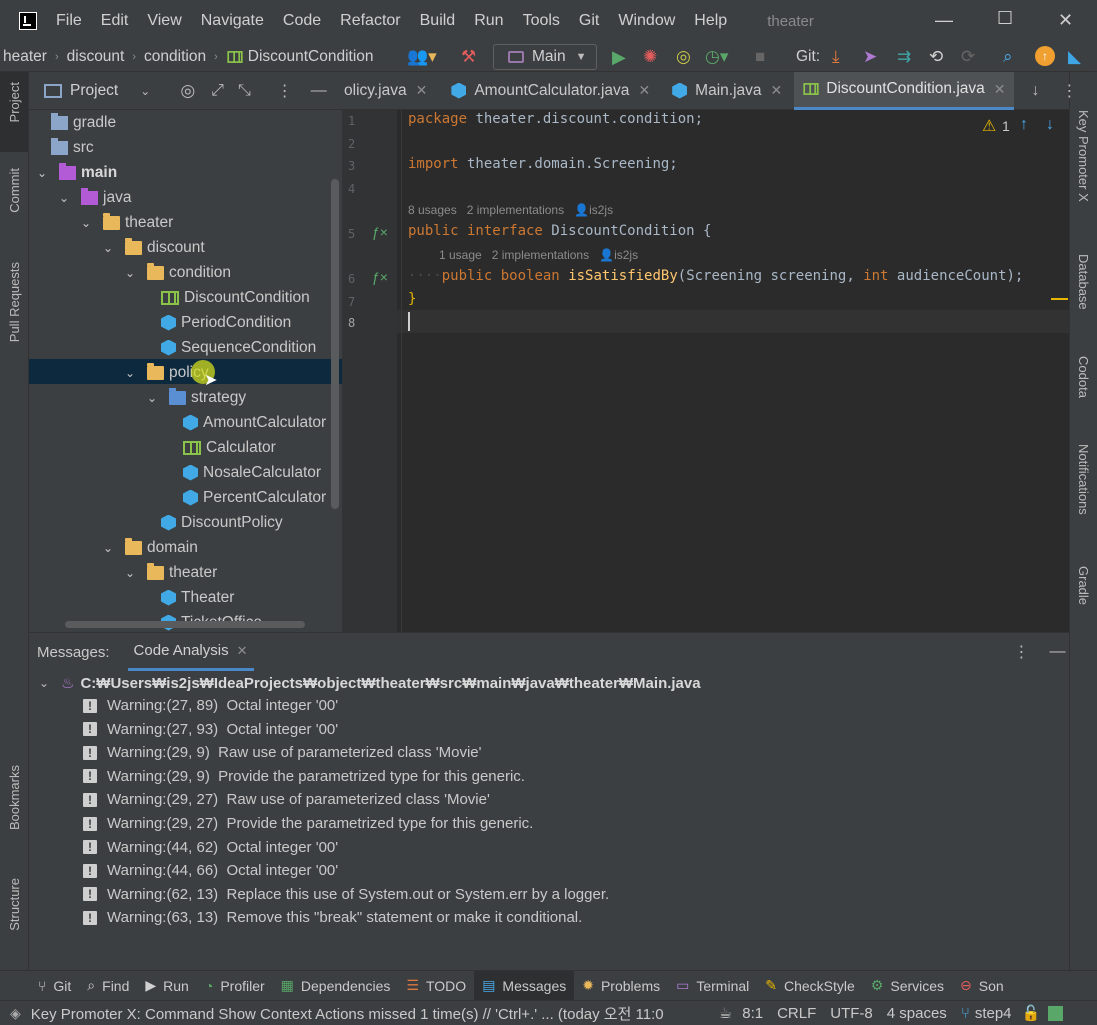 The height and width of the screenshot is (1025, 1097). I want to click on tree-horizontal-scrollbar, so click(185, 624).